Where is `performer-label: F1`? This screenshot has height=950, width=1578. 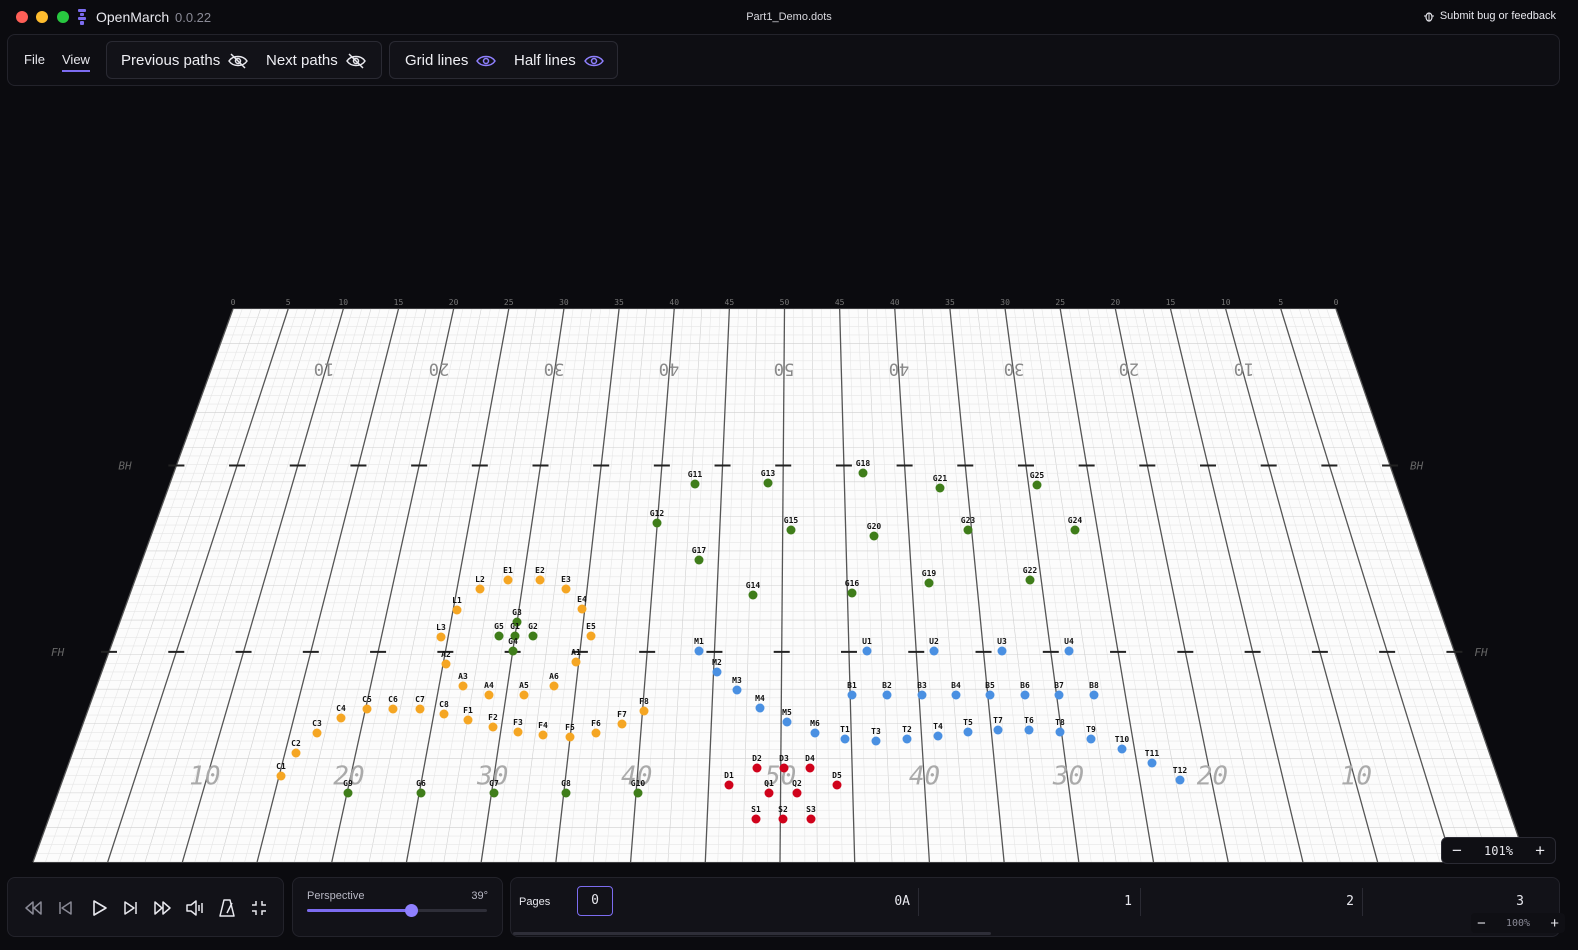
performer-label: F1 is located at coordinates (468, 710).